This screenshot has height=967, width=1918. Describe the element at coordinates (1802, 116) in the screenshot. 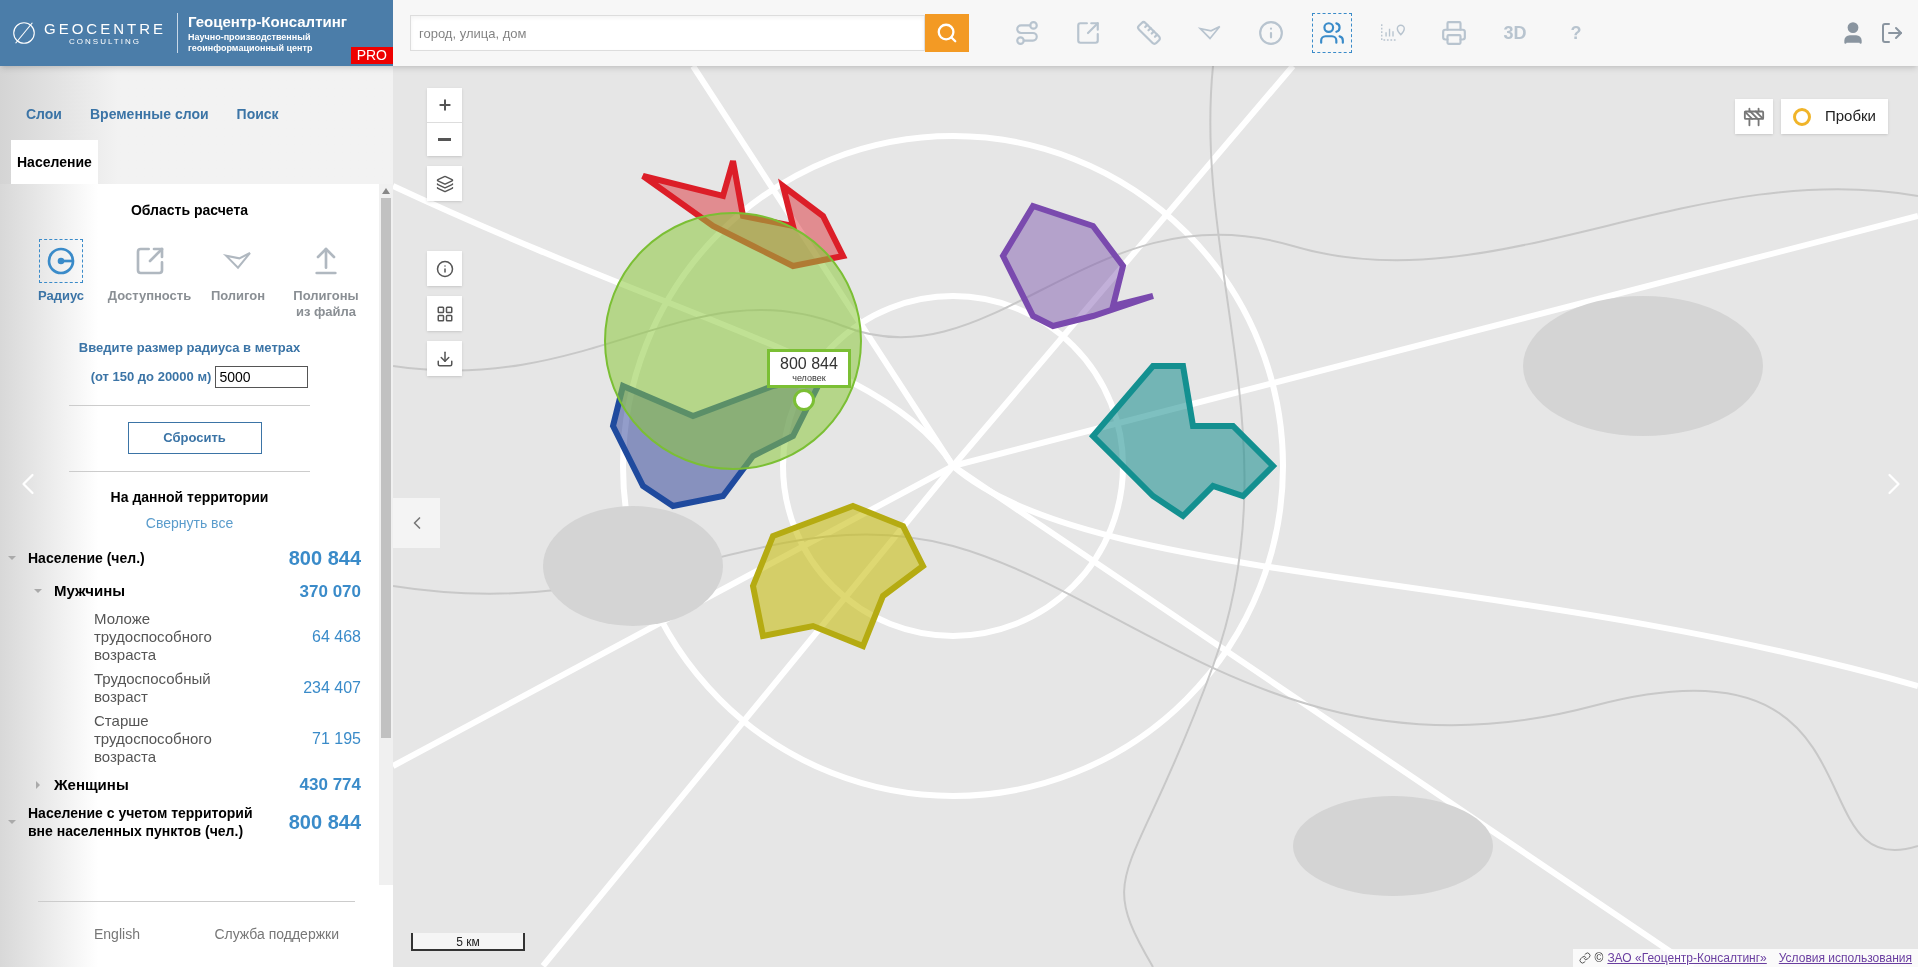

I see `traffic-ring-icon` at that location.